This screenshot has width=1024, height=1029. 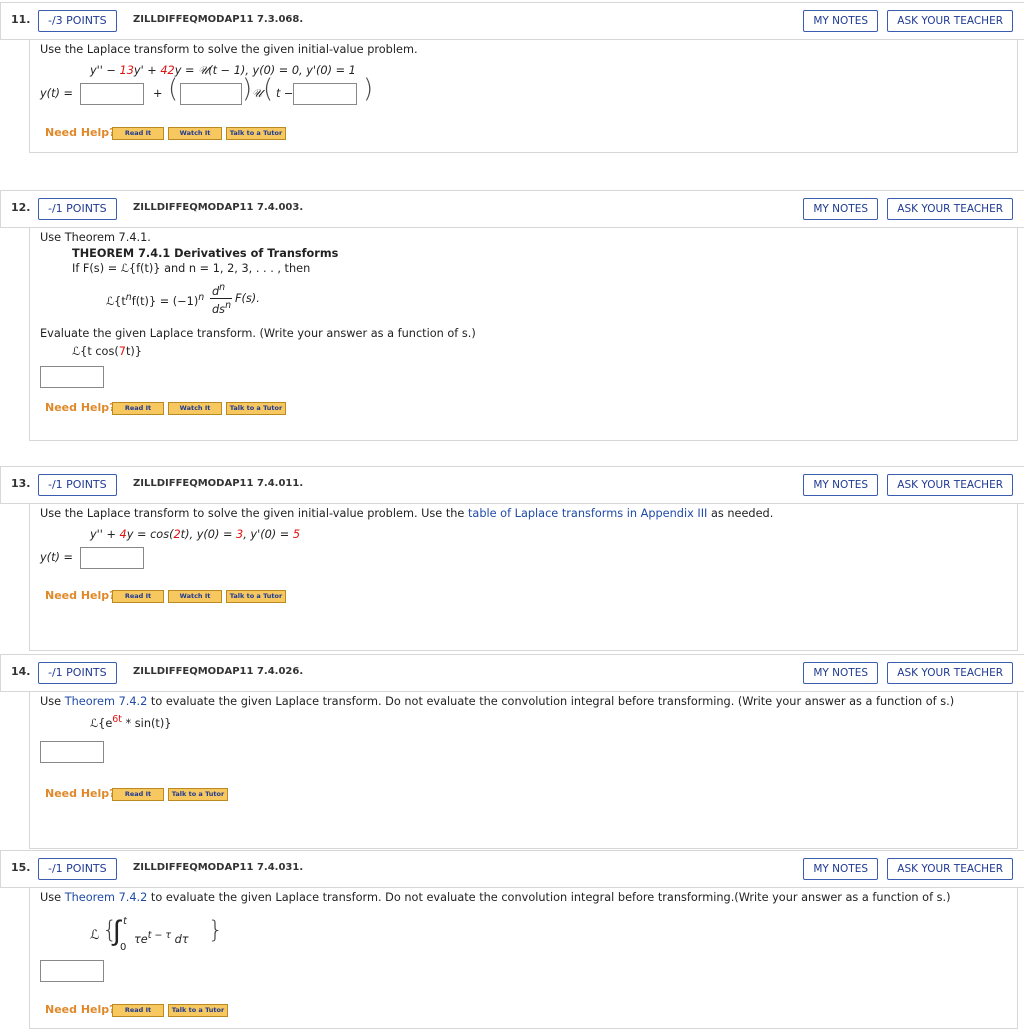 I want to click on differential-equation: y'' + 4y = cos(2t), y(0) = 3, y'(0) = 5, so click(x=195, y=534).